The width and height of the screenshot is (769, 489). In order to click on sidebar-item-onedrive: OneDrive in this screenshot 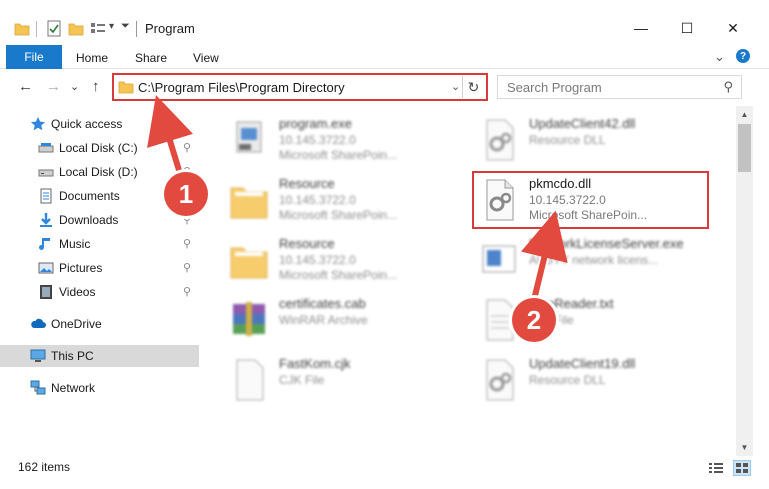, I will do `click(99, 324)`.